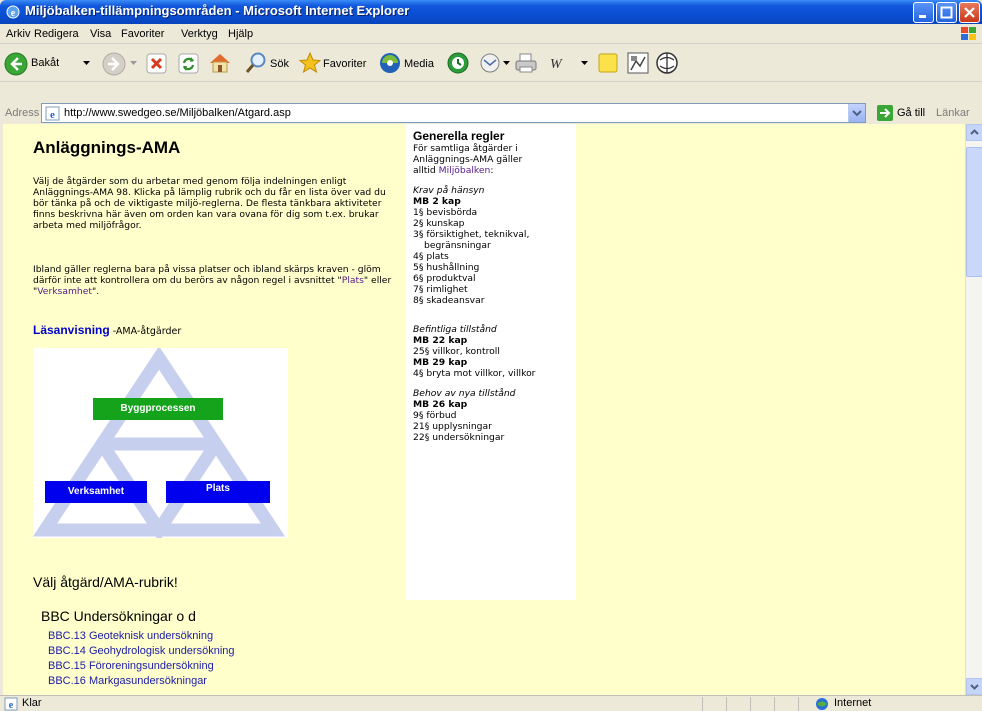 The height and width of the screenshot is (711, 982). What do you see at coordinates (409, 64) in the screenshot?
I see `media-button: Media` at bounding box center [409, 64].